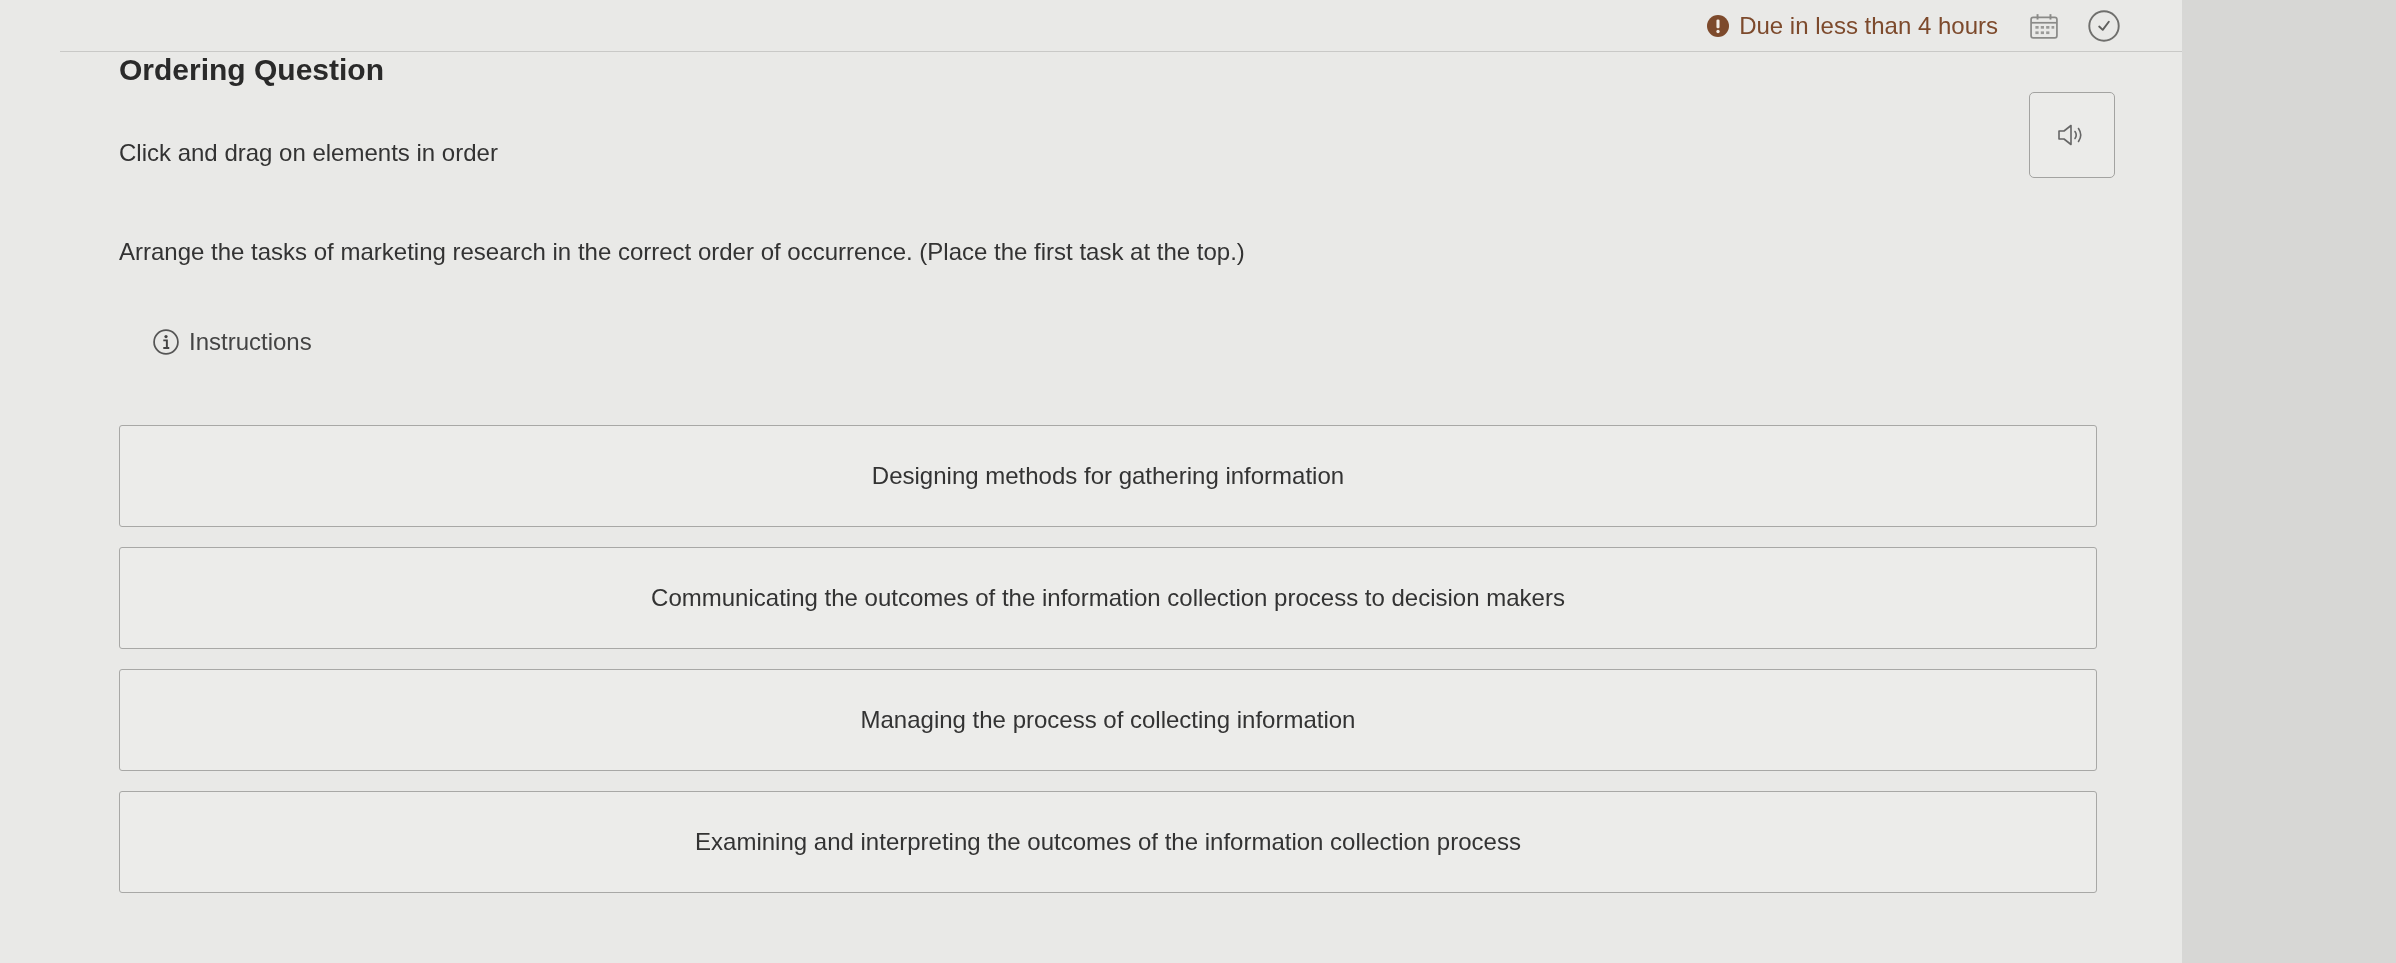 This screenshot has width=2396, height=963. What do you see at coordinates (2104, 25) in the screenshot?
I see `check-circle-icon` at bounding box center [2104, 25].